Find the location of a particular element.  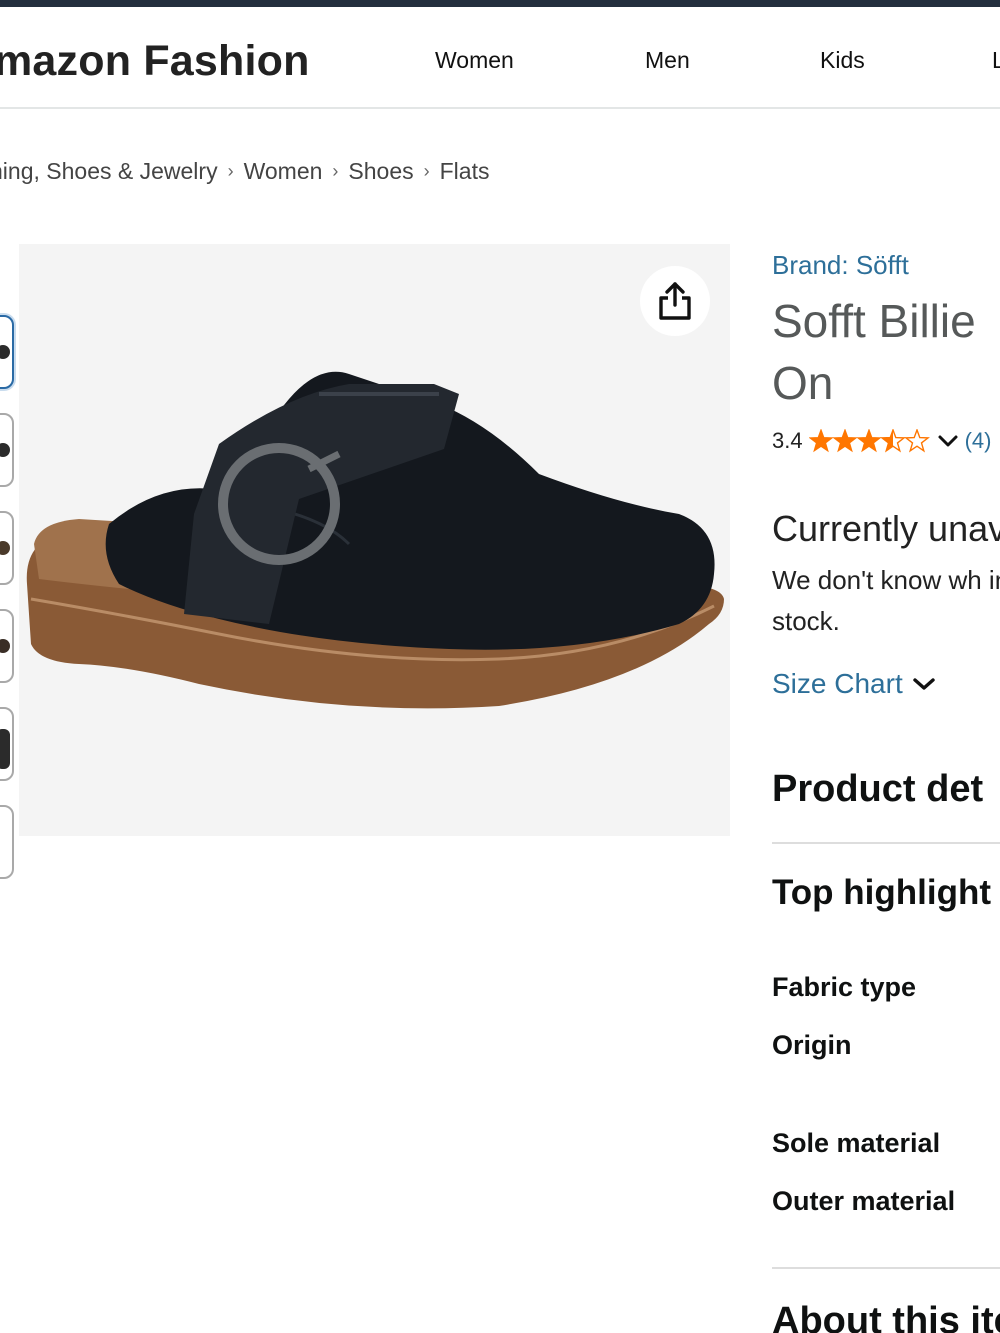

product-details-heading: Product det is located at coordinates (878, 789).